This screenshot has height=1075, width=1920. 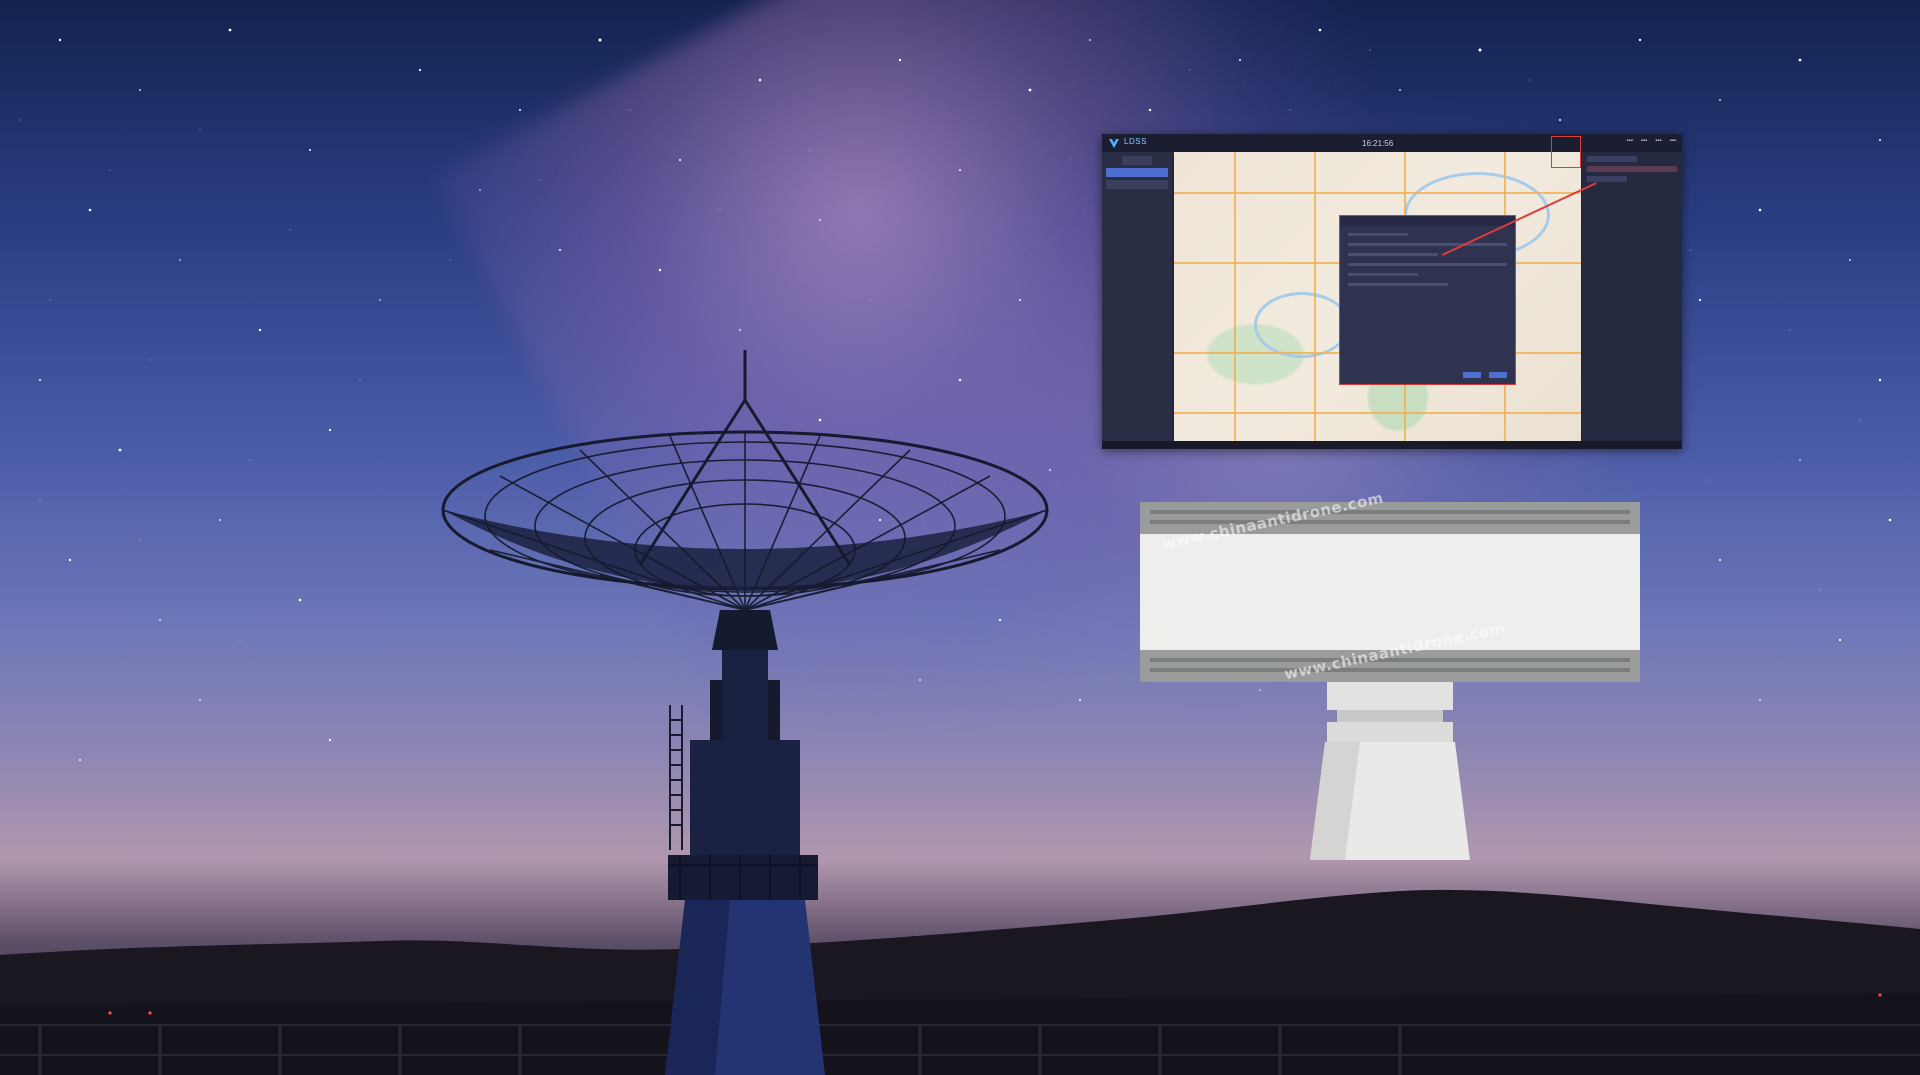 I want to click on status-bar, so click(x=1392, y=445).